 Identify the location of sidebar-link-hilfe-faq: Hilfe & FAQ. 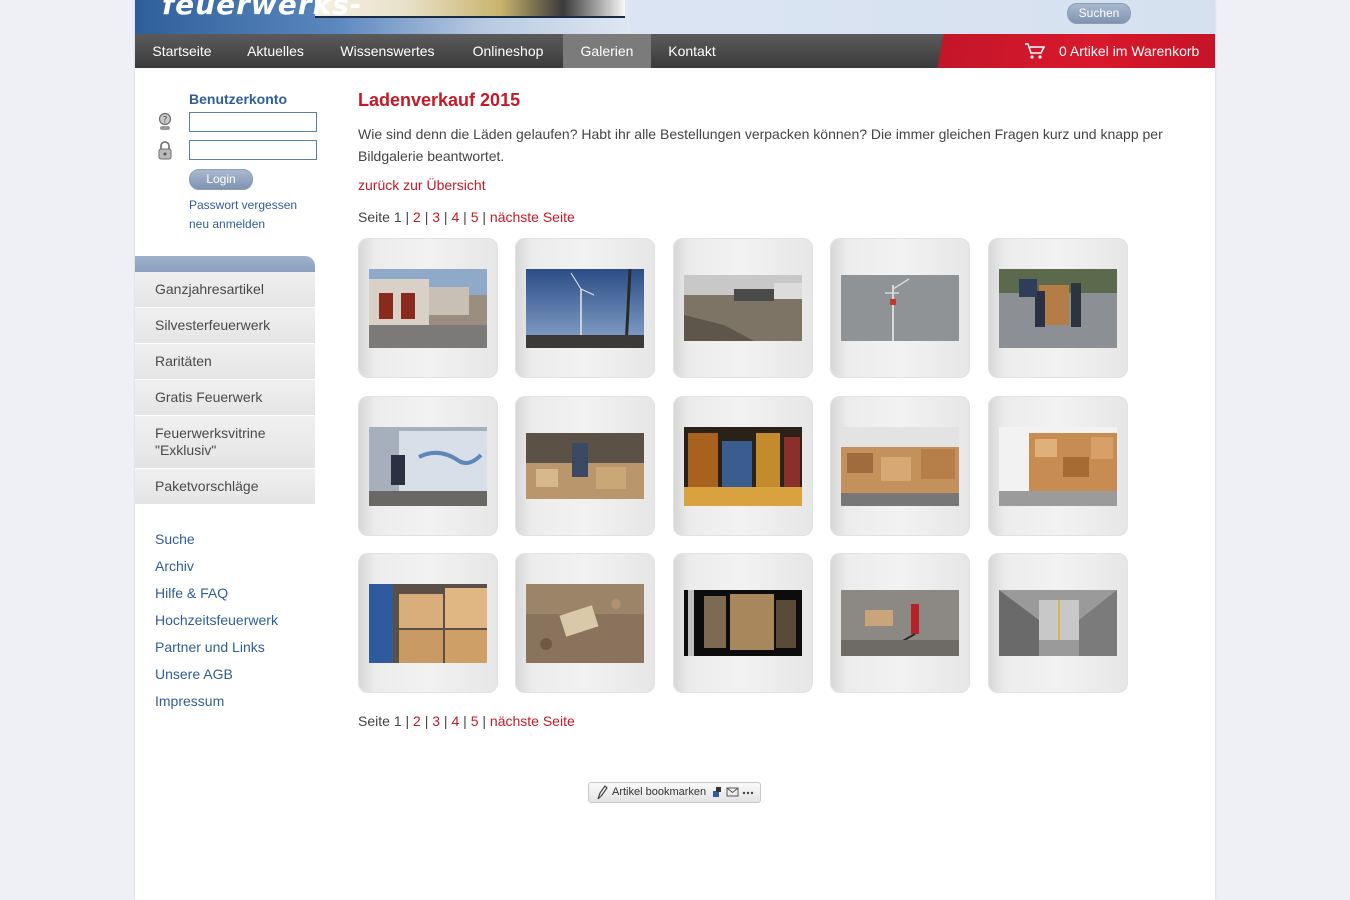
(191, 593).